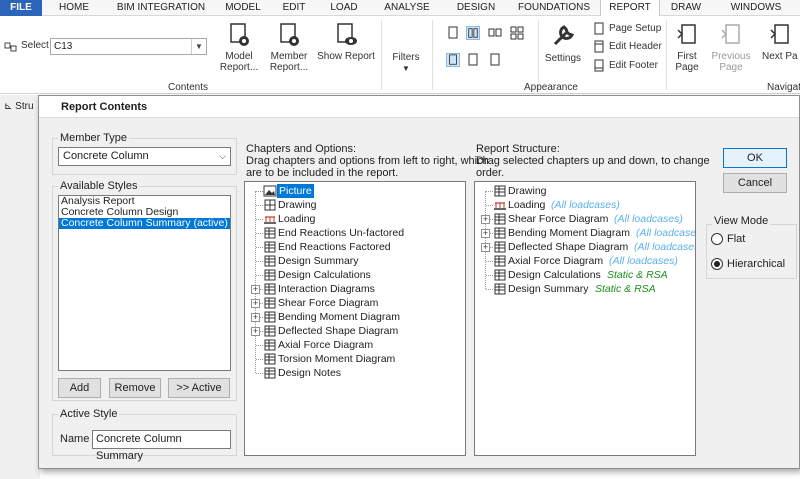  What do you see at coordinates (356, 219) in the screenshot?
I see `tree-item: Loading` at bounding box center [356, 219].